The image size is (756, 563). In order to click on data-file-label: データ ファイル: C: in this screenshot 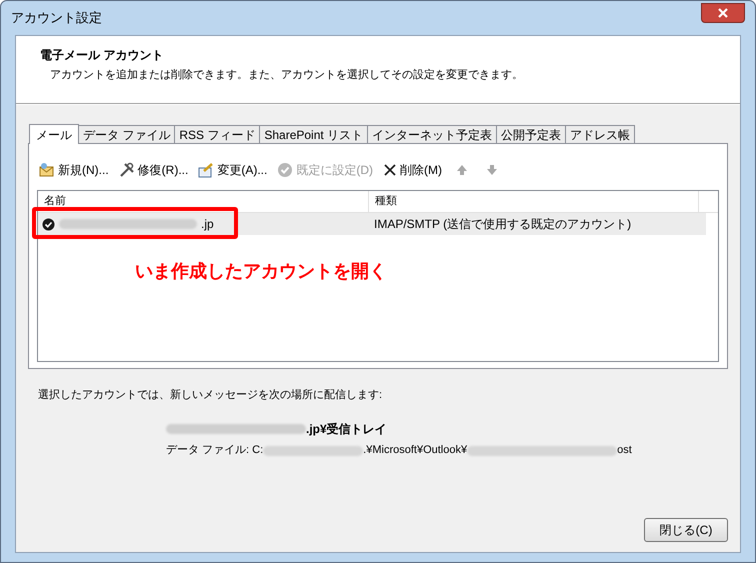, I will do `click(215, 450)`.